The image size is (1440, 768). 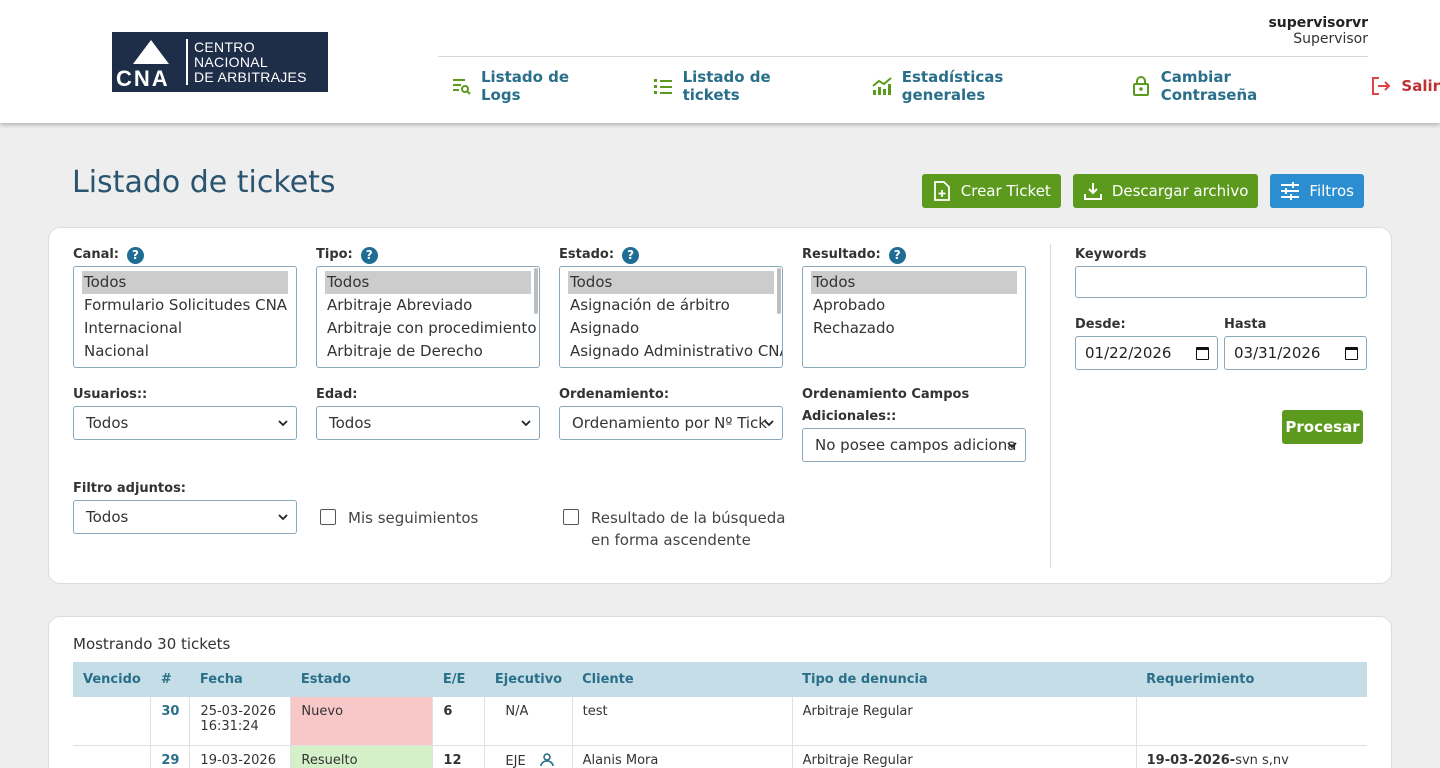 What do you see at coordinates (1221, 282) in the screenshot?
I see `keywords-input` at bounding box center [1221, 282].